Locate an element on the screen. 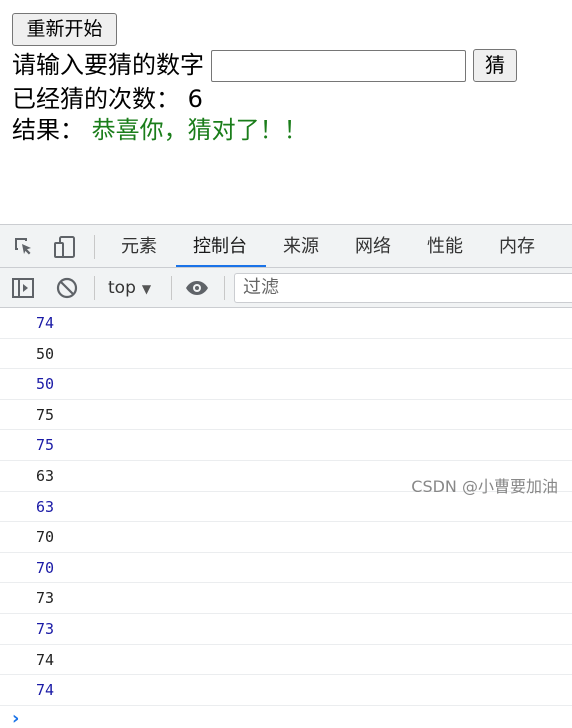 The height and width of the screenshot is (728, 572). guess-input-label: 请输入要猜的数字 is located at coordinates (108, 65).